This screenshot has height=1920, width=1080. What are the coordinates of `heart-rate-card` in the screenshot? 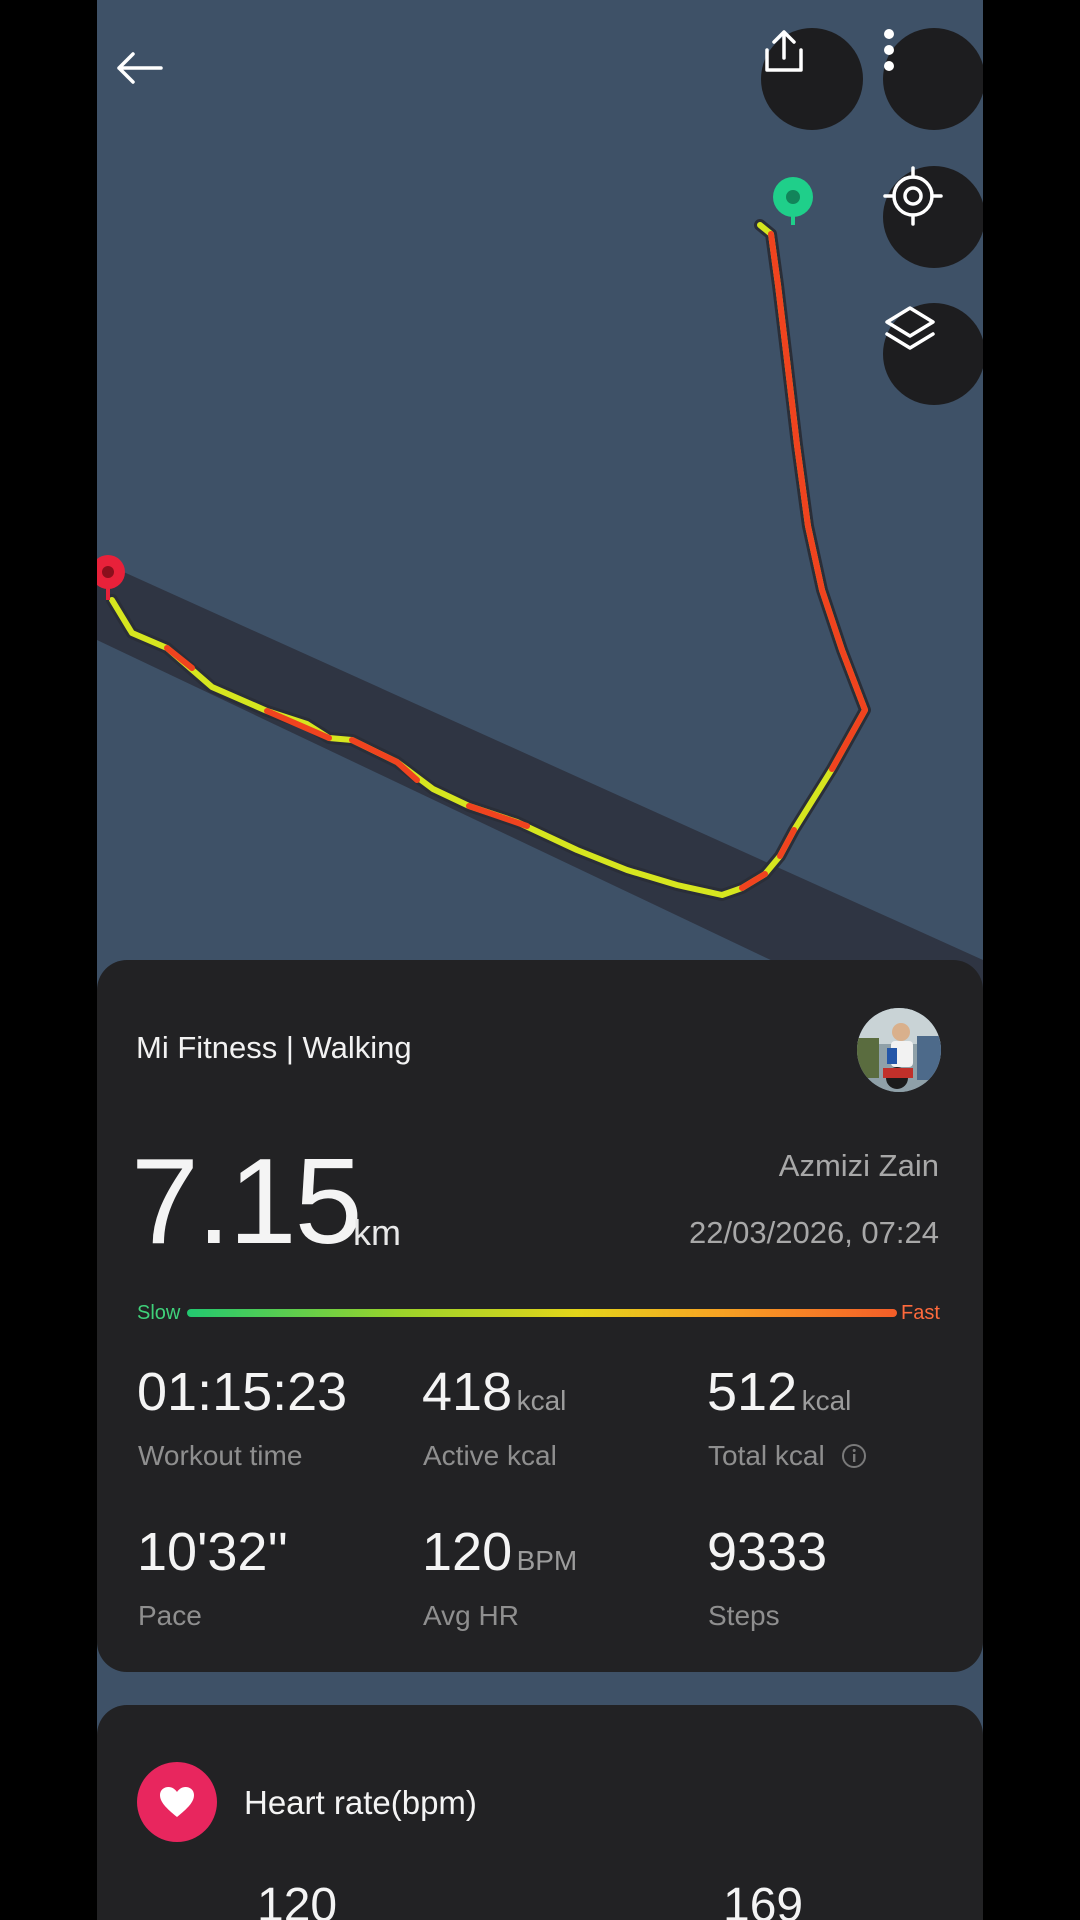 It's located at (540, 1812).